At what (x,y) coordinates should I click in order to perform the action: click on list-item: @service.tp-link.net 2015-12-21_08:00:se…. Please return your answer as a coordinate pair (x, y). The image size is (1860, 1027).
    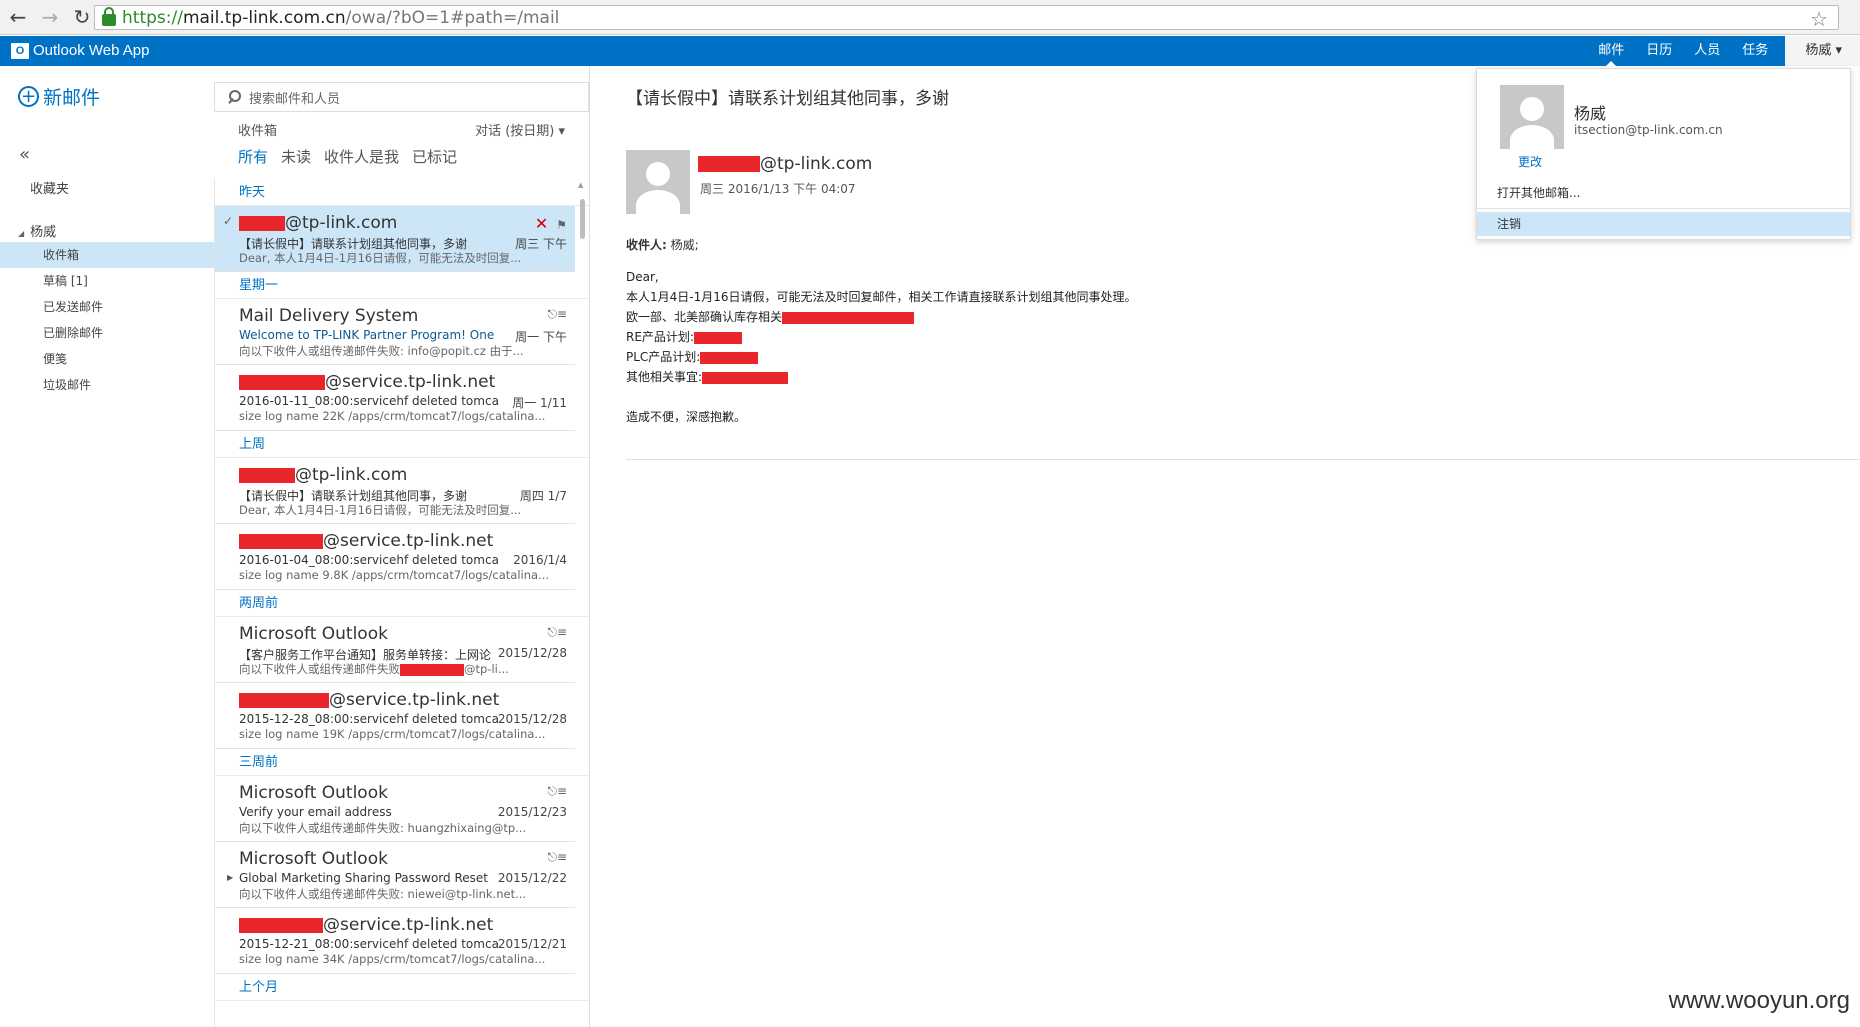
    Looking at the image, I should click on (395, 941).